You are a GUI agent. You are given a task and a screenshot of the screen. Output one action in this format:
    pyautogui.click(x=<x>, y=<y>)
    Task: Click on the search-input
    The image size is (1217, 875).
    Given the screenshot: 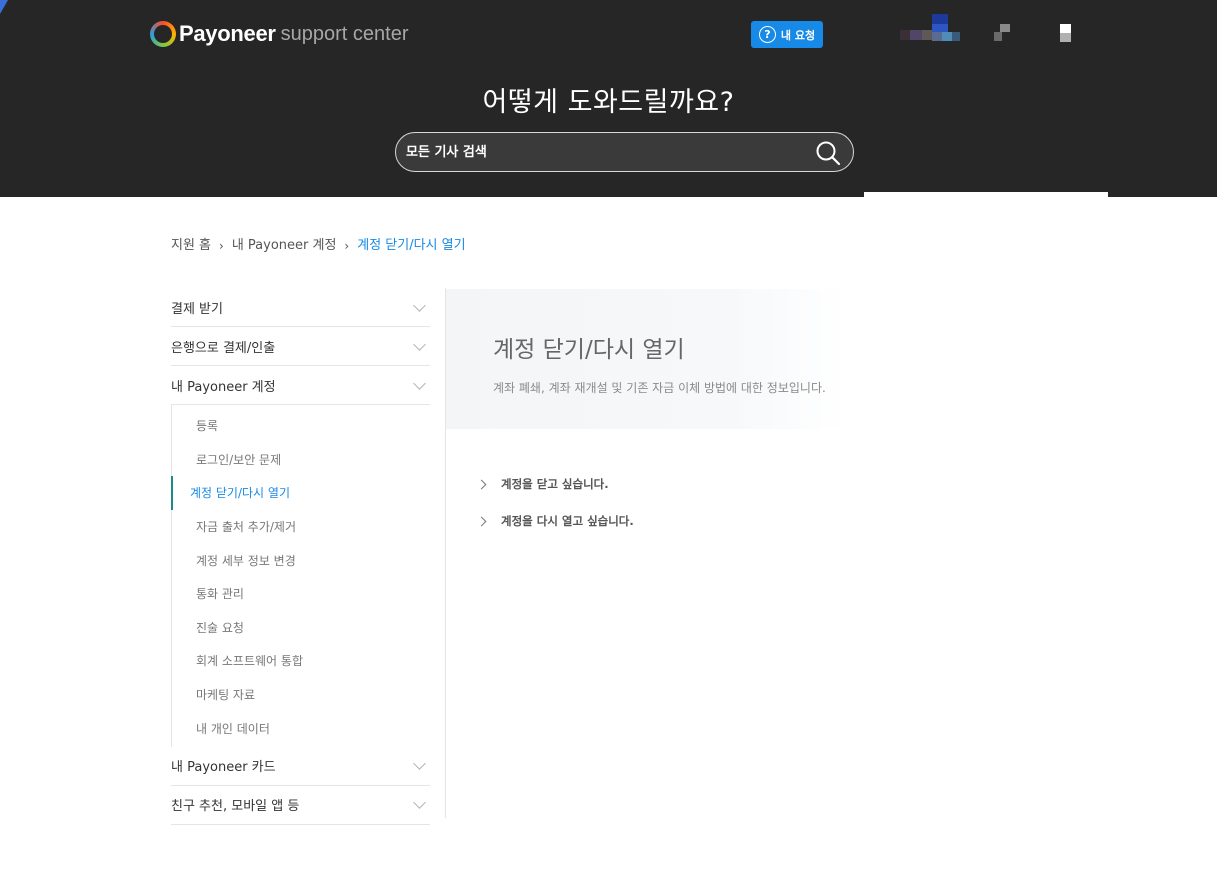 What is the action you would take?
    pyautogui.click(x=606, y=152)
    